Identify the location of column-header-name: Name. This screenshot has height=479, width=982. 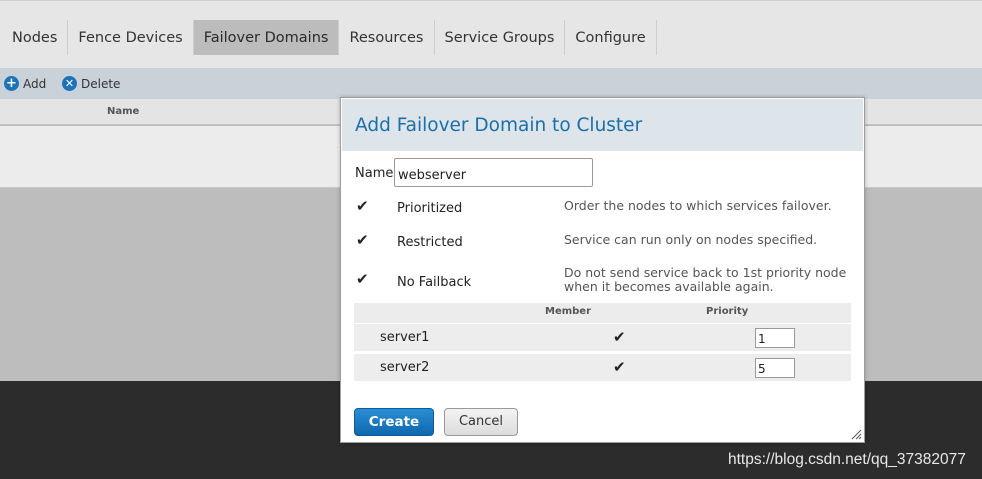
(123, 111).